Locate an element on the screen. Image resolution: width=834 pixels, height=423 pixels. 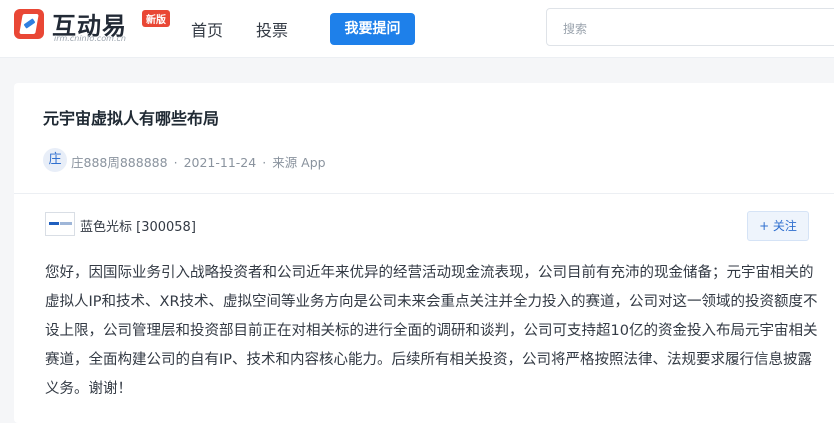
ask-question-button: 我要提问 is located at coordinates (372, 29).